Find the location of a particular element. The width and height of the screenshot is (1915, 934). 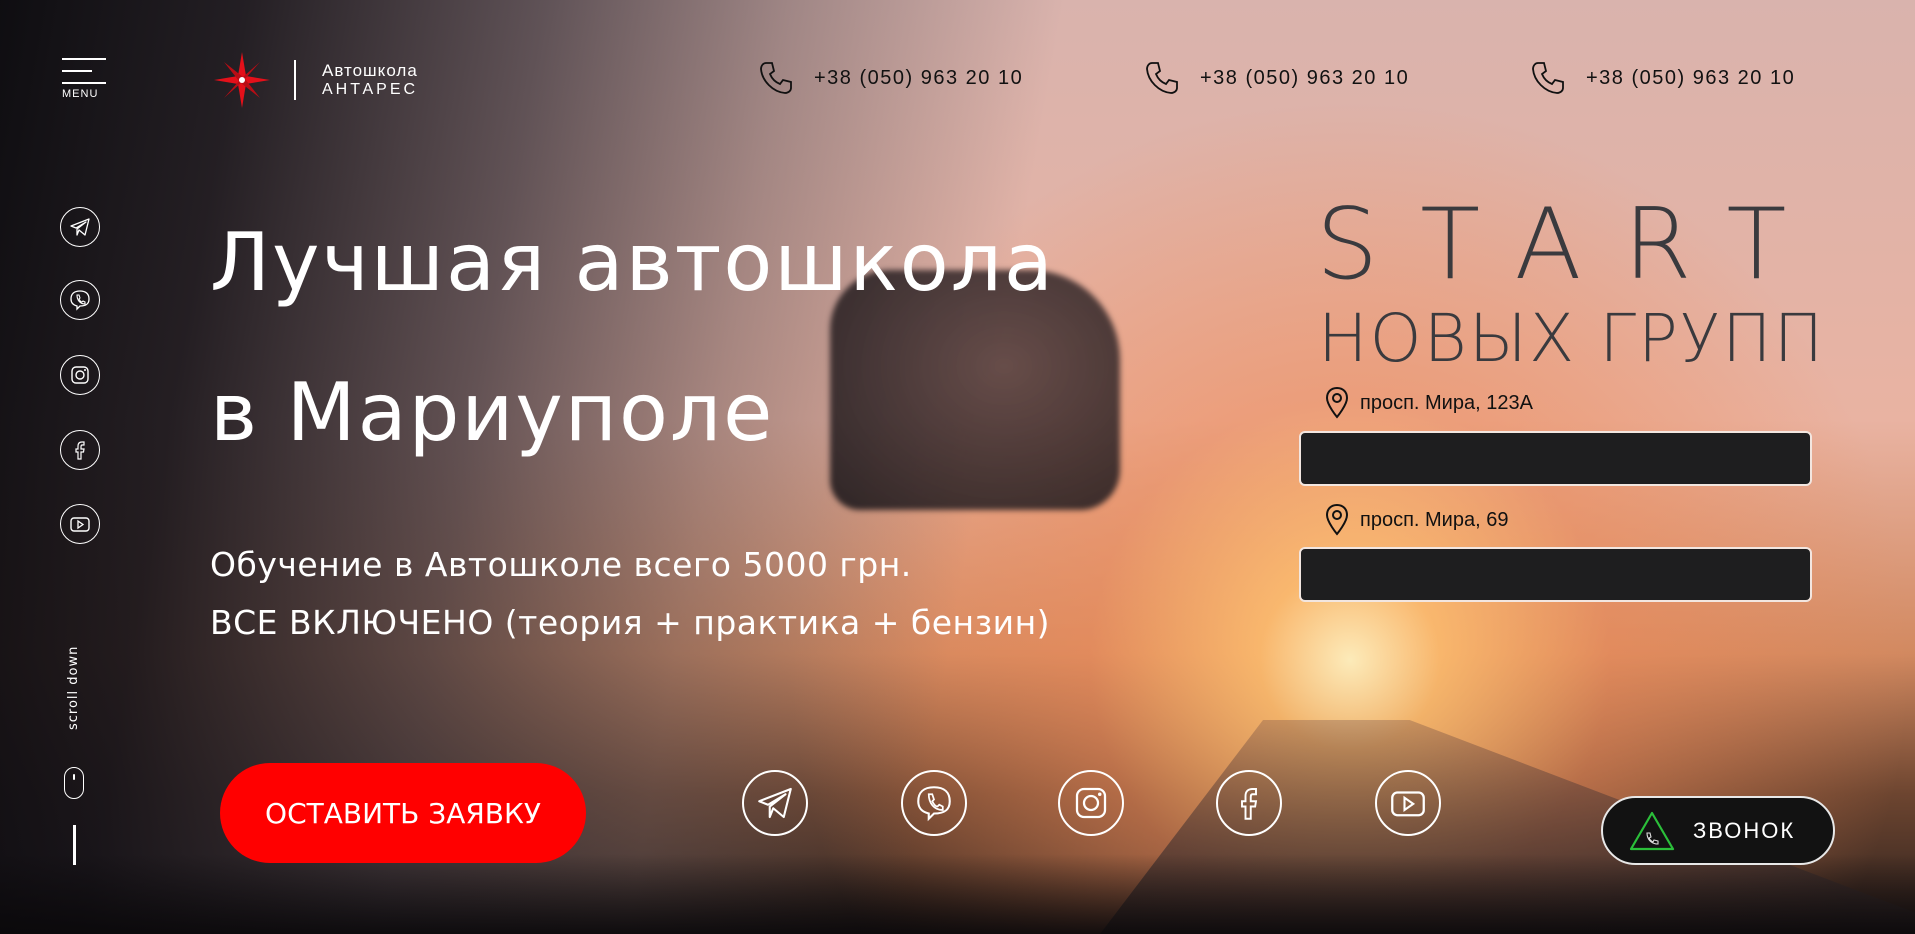

menu-button: MENU is located at coordinates (86, 79).